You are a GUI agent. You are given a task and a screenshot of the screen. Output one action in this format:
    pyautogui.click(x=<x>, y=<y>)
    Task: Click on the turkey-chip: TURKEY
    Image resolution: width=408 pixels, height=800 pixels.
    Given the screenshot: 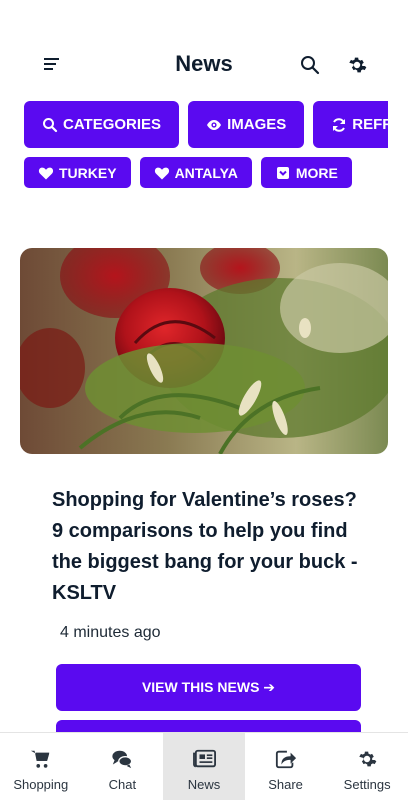 What is the action you would take?
    pyautogui.click(x=77, y=172)
    